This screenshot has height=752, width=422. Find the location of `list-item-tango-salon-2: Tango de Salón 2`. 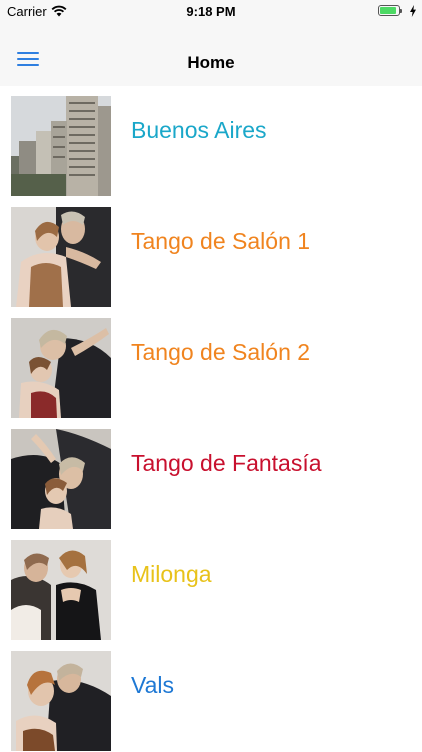

list-item-tango-salon-2: Tango de Salón 2 is located at coordinates (211, 363).